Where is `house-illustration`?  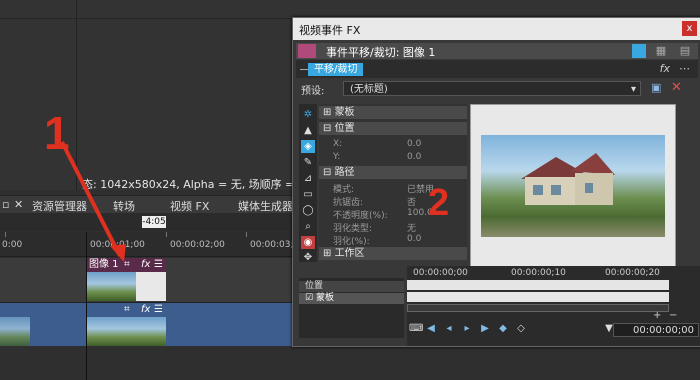 house-illustration is located at coordinates (568, 179).